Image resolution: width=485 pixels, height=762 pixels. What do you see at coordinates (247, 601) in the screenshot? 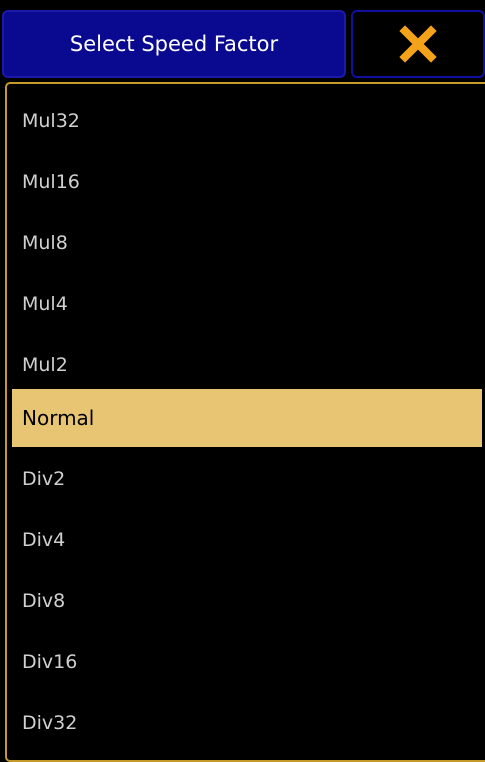
I see `list-item-div8: Div8` at bounding box center [247, 601].